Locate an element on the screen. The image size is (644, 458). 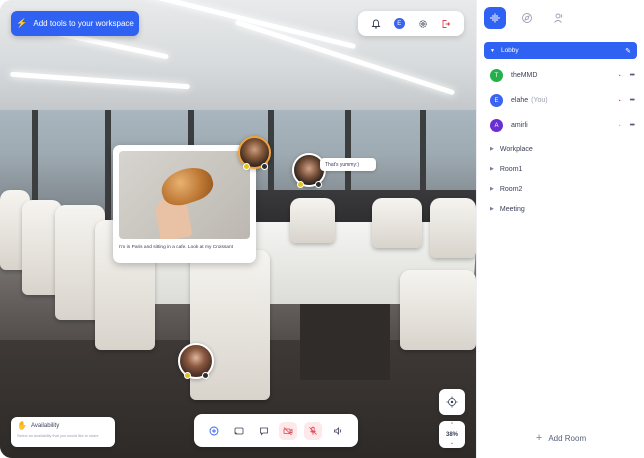
compass-icon is located at coordinates (527, 18).